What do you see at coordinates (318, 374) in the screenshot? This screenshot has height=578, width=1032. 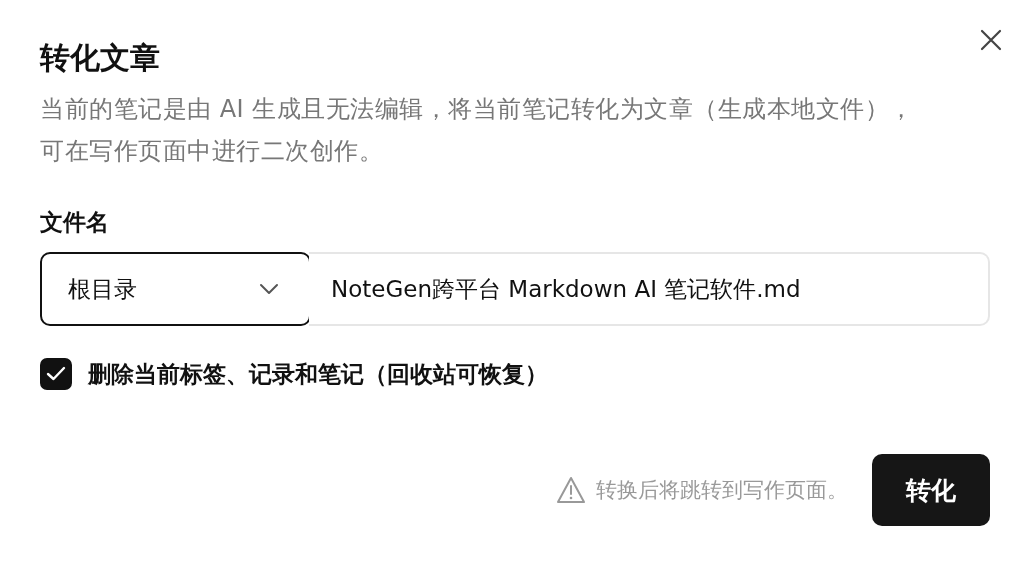 I see `checkbox-label: 删除当前标签、记录和笔记（回收站可恢复）` at bounding box center [318, 374].